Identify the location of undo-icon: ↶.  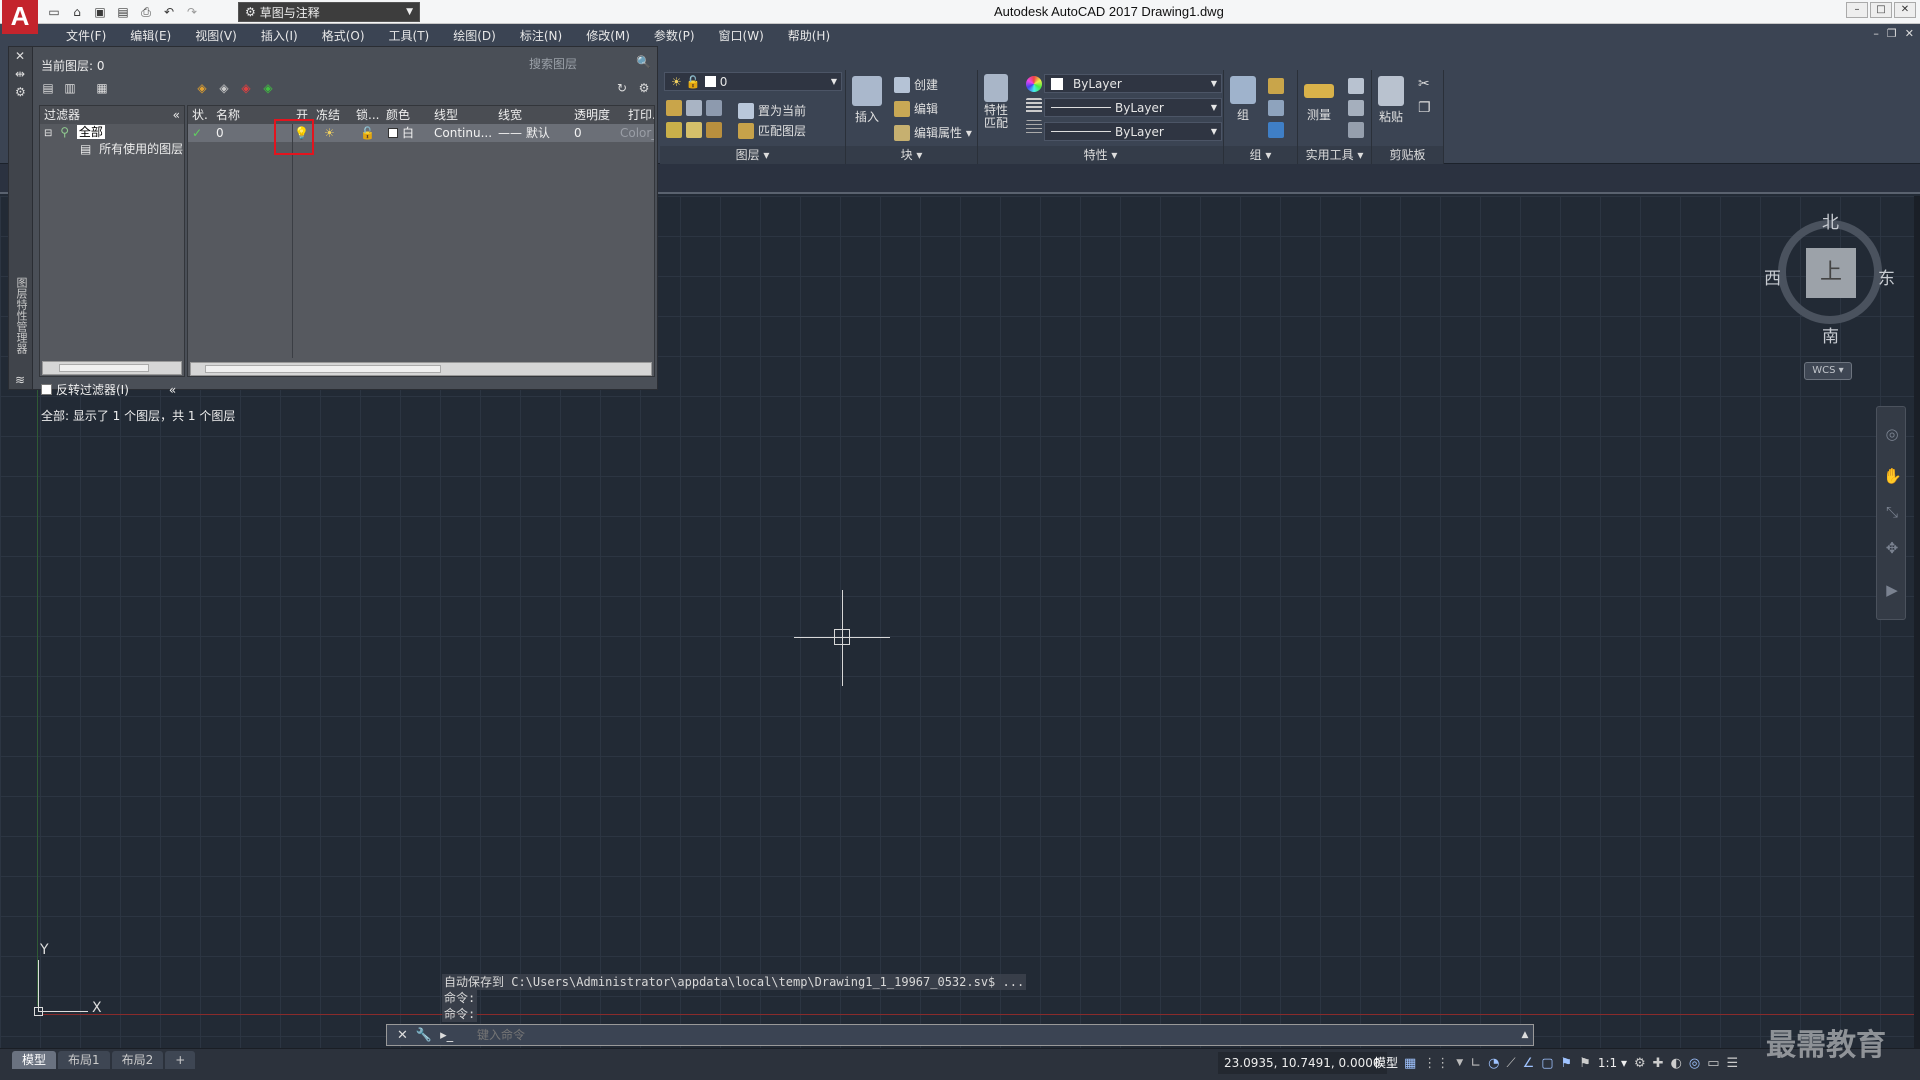
(169, 12).